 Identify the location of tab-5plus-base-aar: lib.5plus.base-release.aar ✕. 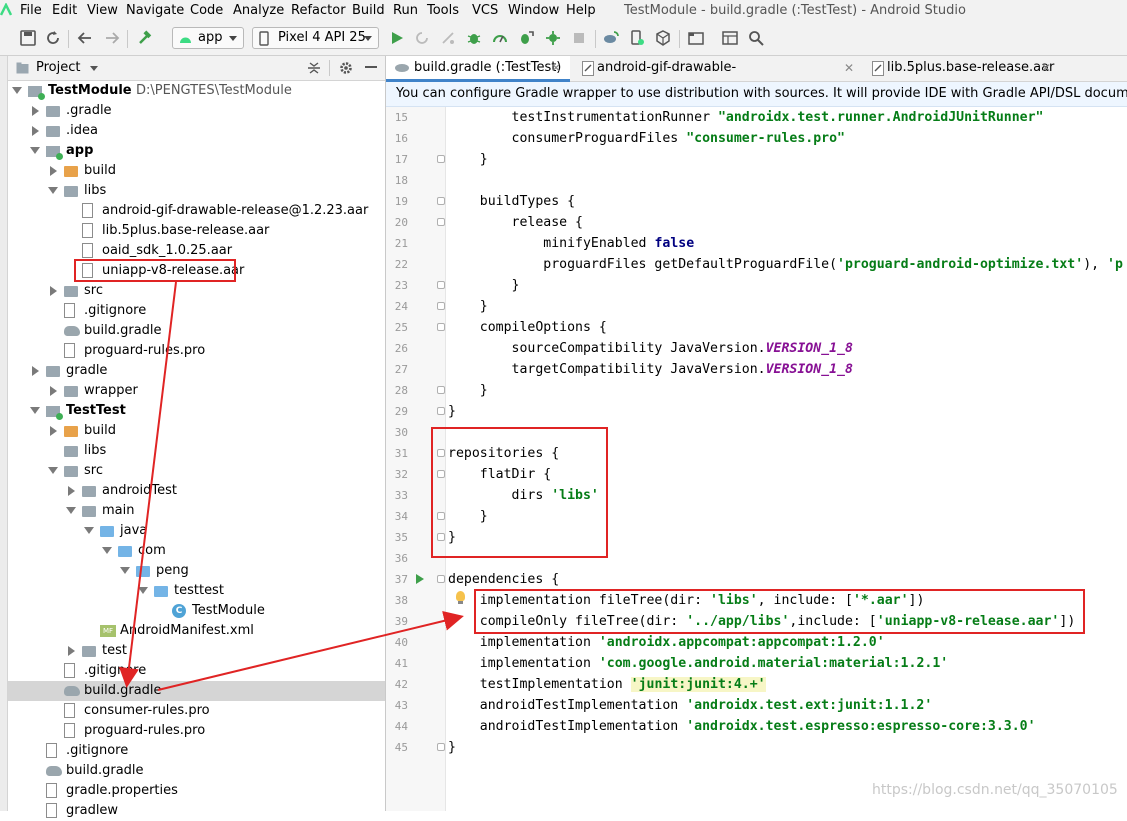
(963, 69).